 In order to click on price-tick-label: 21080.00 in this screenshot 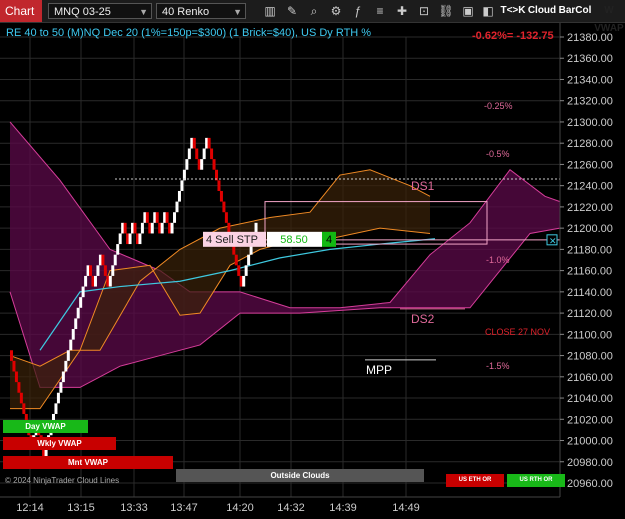, I will do `click(590, 357)`.